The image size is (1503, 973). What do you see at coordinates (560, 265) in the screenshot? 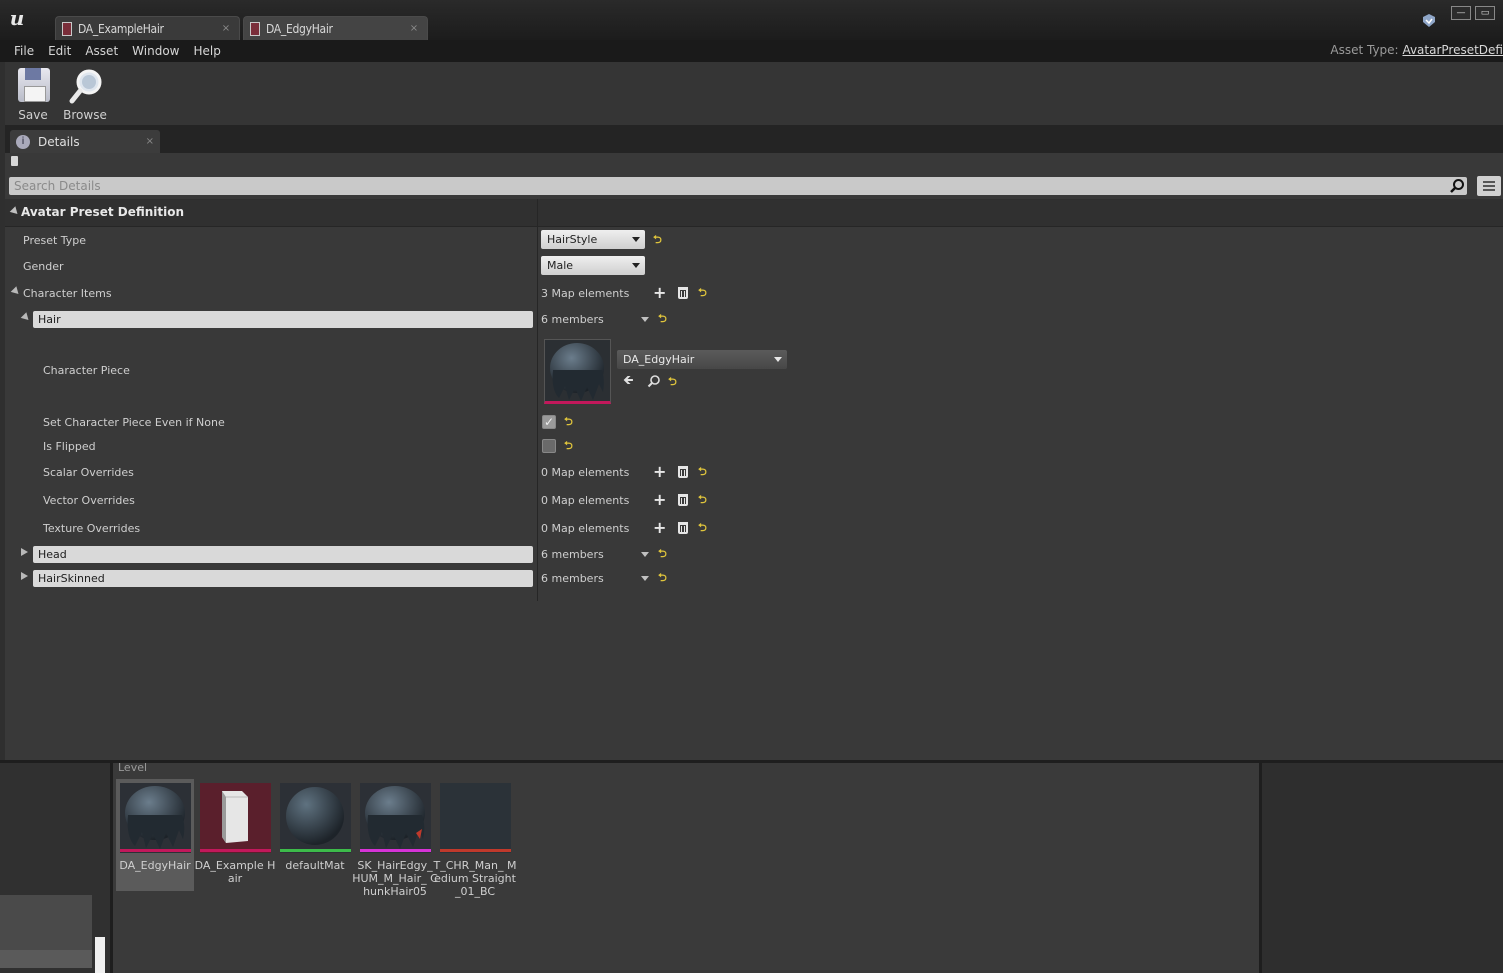
I see `gender-value: Male` at bounding box center [560, 265].